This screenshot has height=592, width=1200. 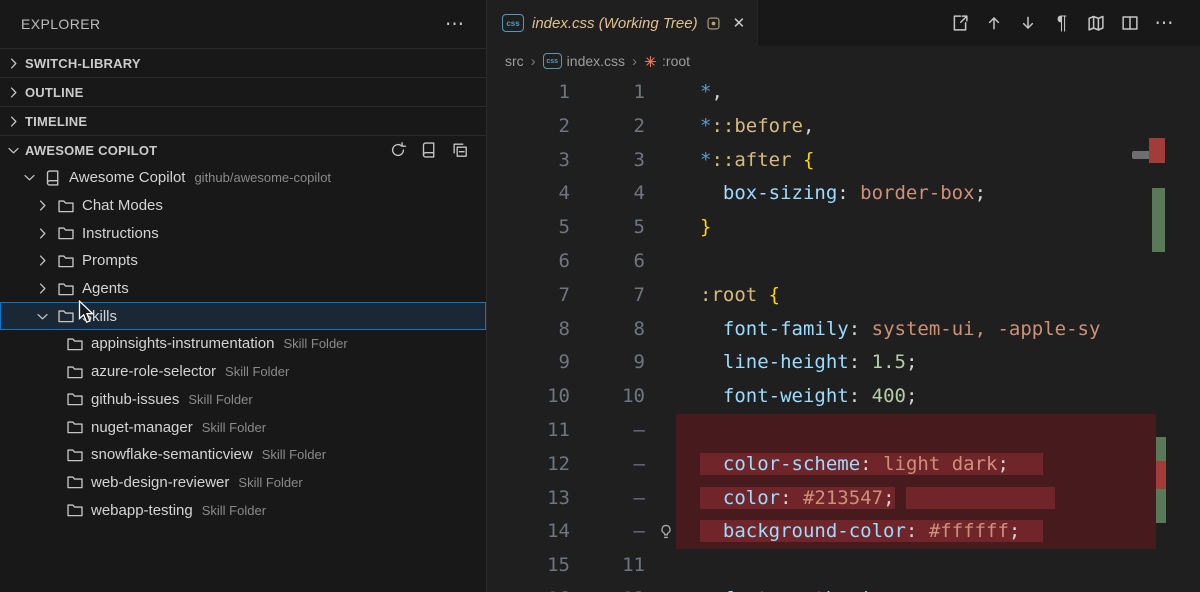 What do you see at coordinates (558, 463) in the screenshot?
I see `line-number-original: 12` at bounding box center [558, 463].